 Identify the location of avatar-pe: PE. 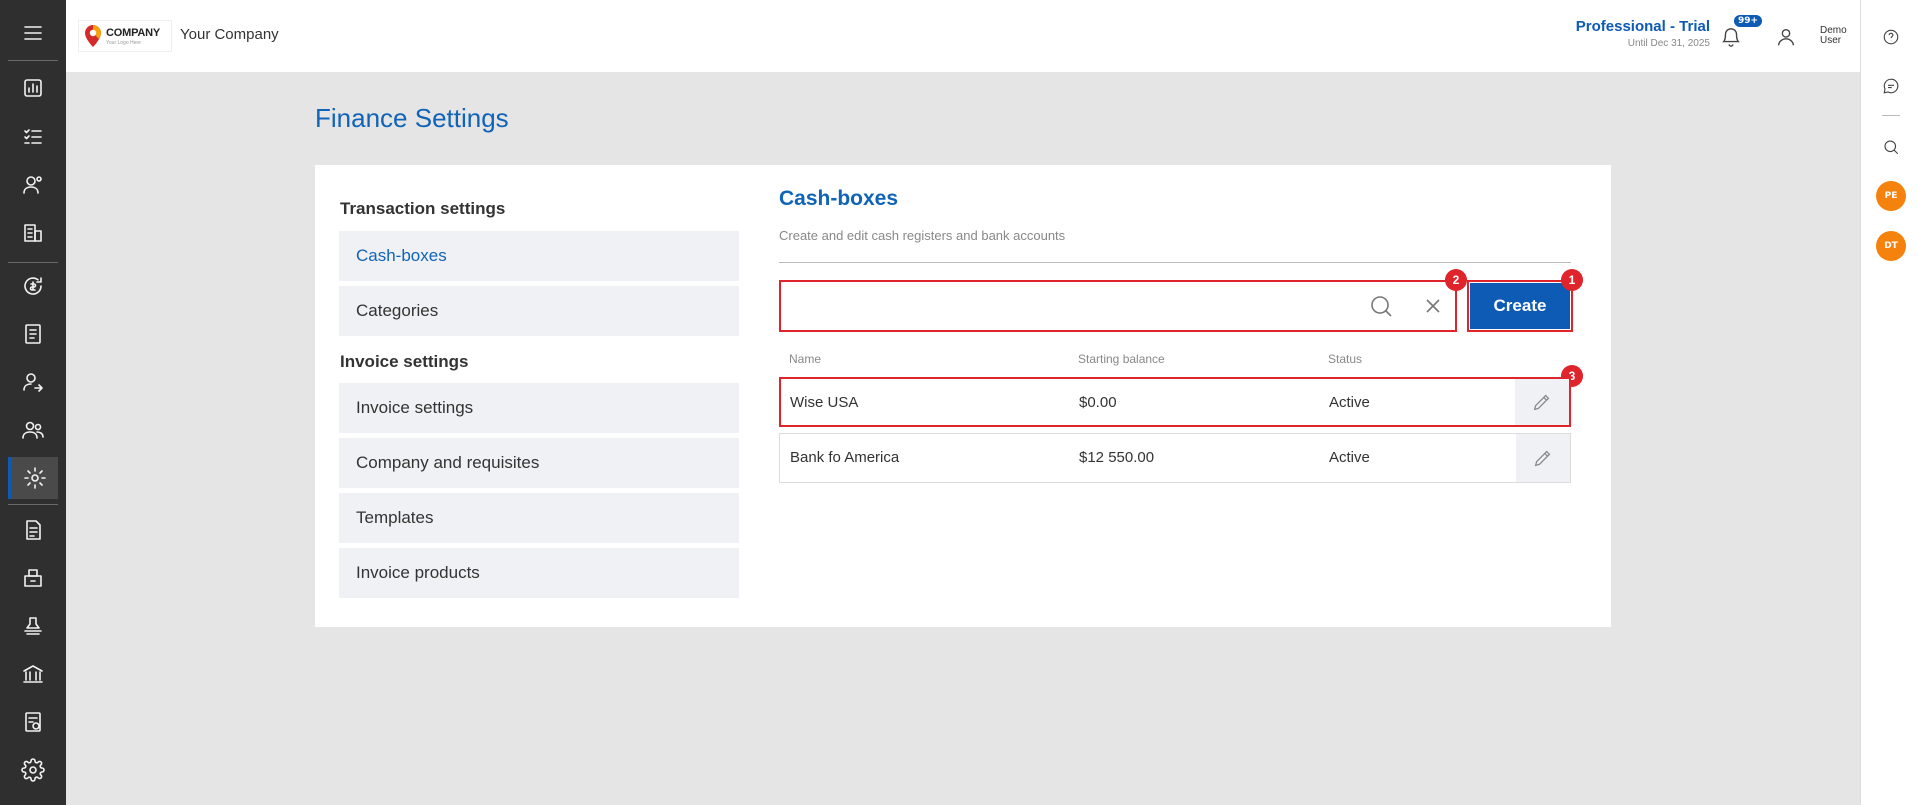
(1891, 196).